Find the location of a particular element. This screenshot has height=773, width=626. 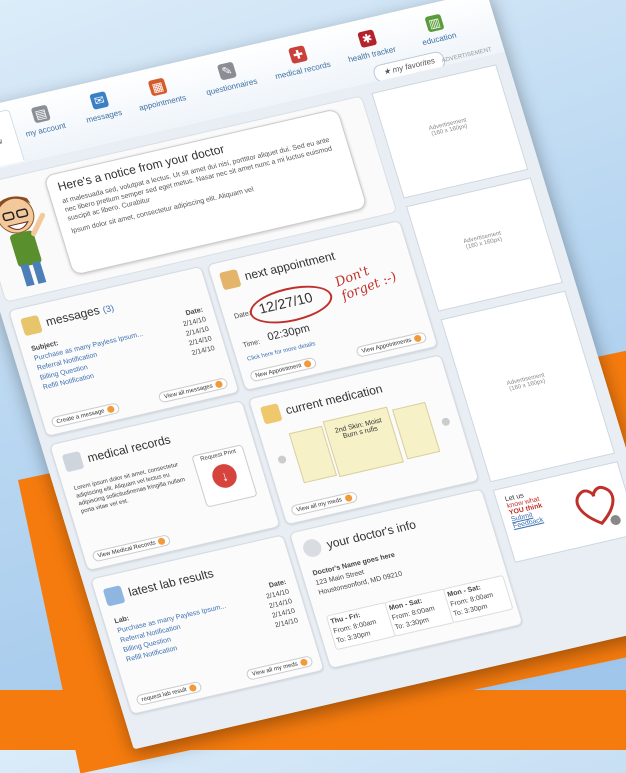

carousel-next-button is located at coordinates (445, 422).